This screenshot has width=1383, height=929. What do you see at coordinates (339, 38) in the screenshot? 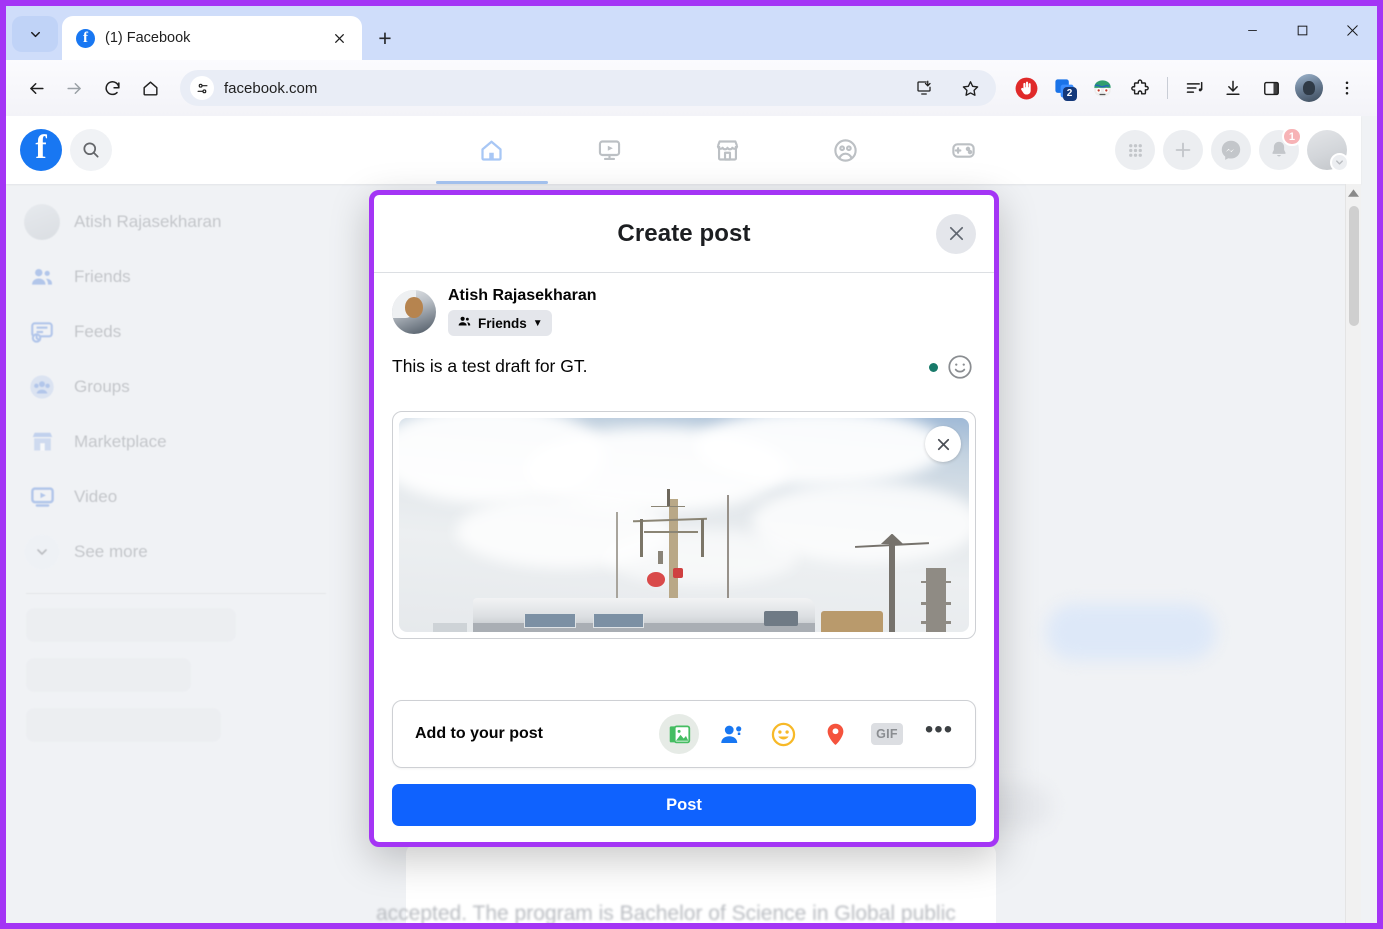
I see `tab-close-button` at bounding box center [339, 38].